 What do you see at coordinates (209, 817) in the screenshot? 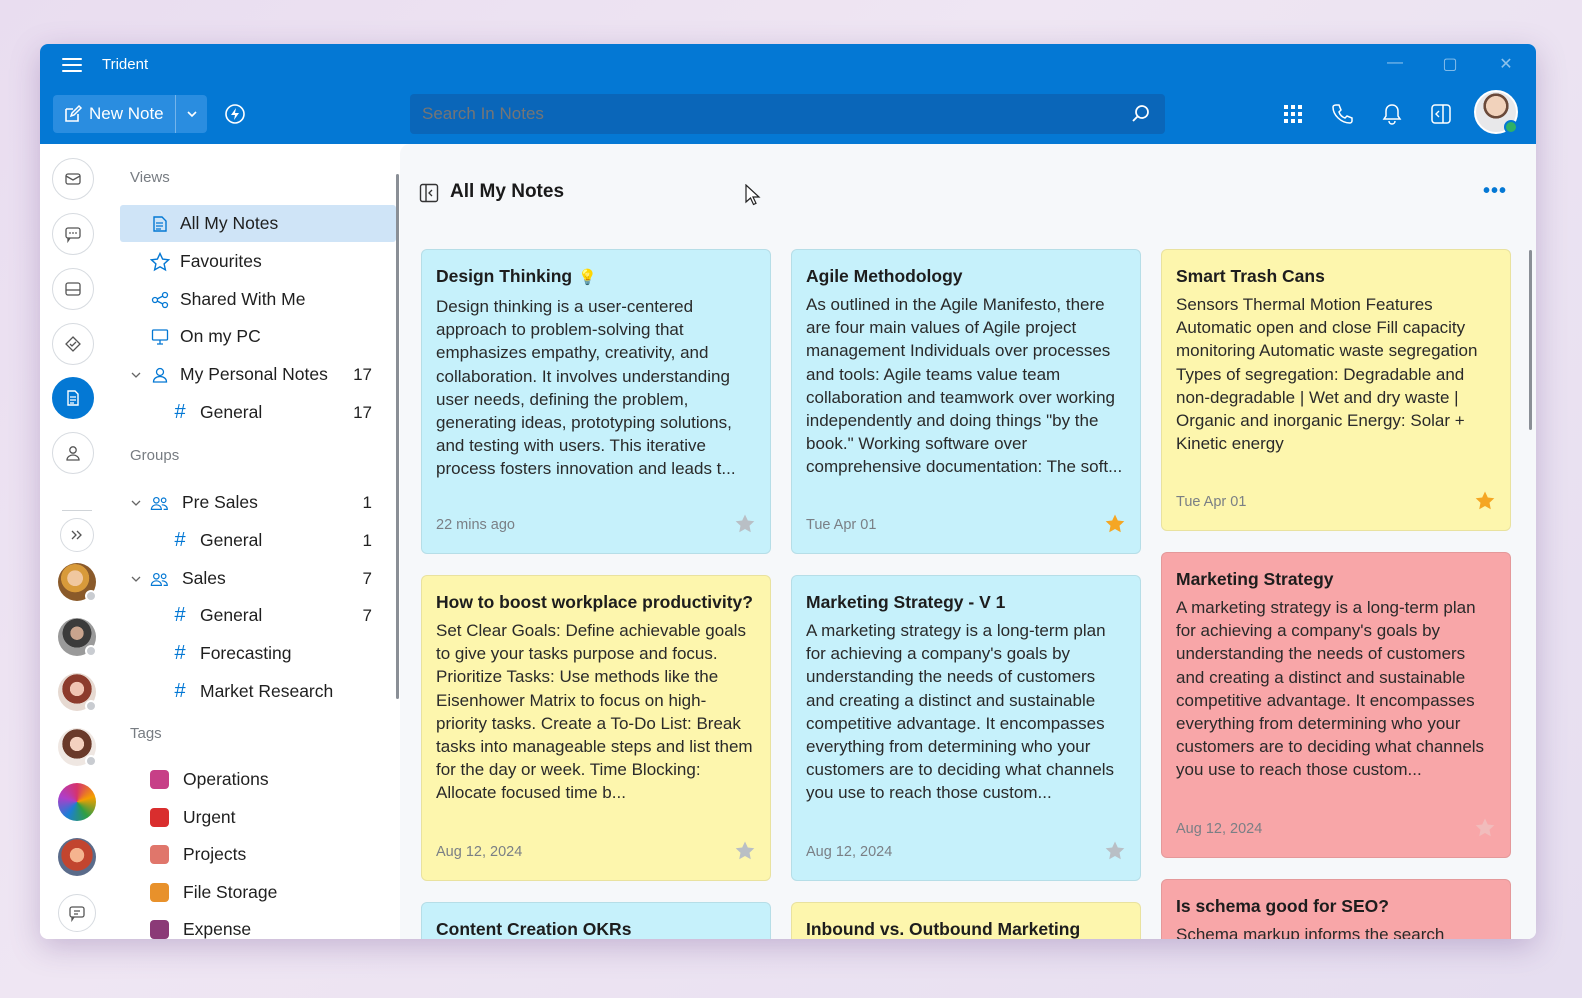
I see `tag-label: Urgent` at bounding box center [209, 817].